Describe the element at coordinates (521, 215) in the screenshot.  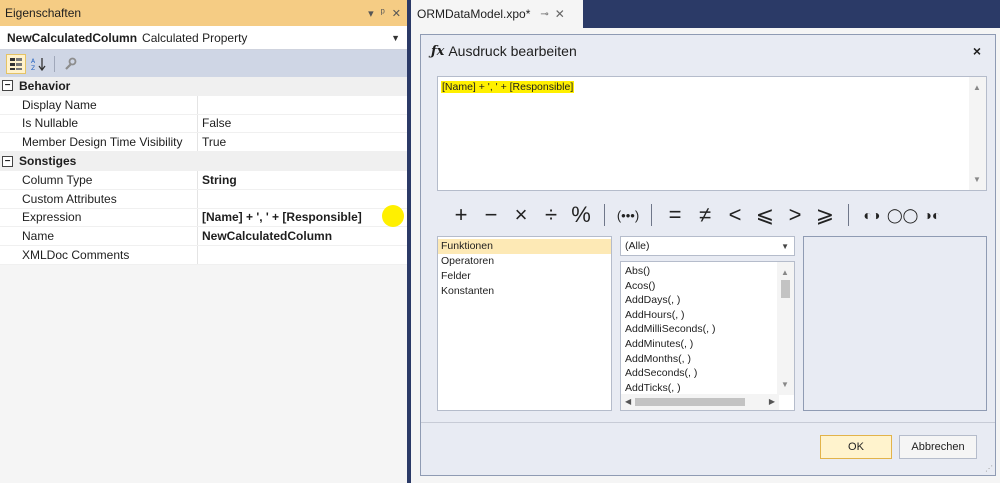
I see `multiply-operator: ×` at that location.